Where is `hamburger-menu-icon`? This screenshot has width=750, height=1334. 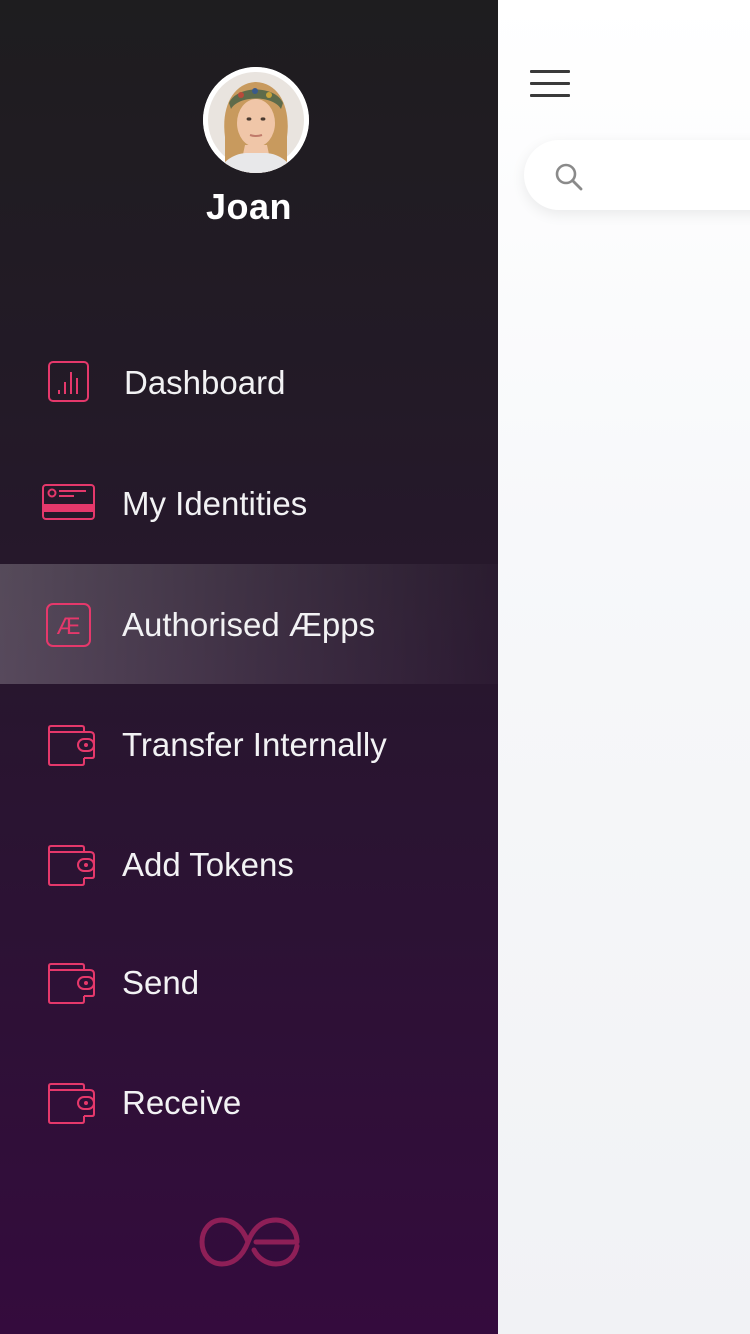 hamburger-menu-icon is located at coordinates (550, 84).